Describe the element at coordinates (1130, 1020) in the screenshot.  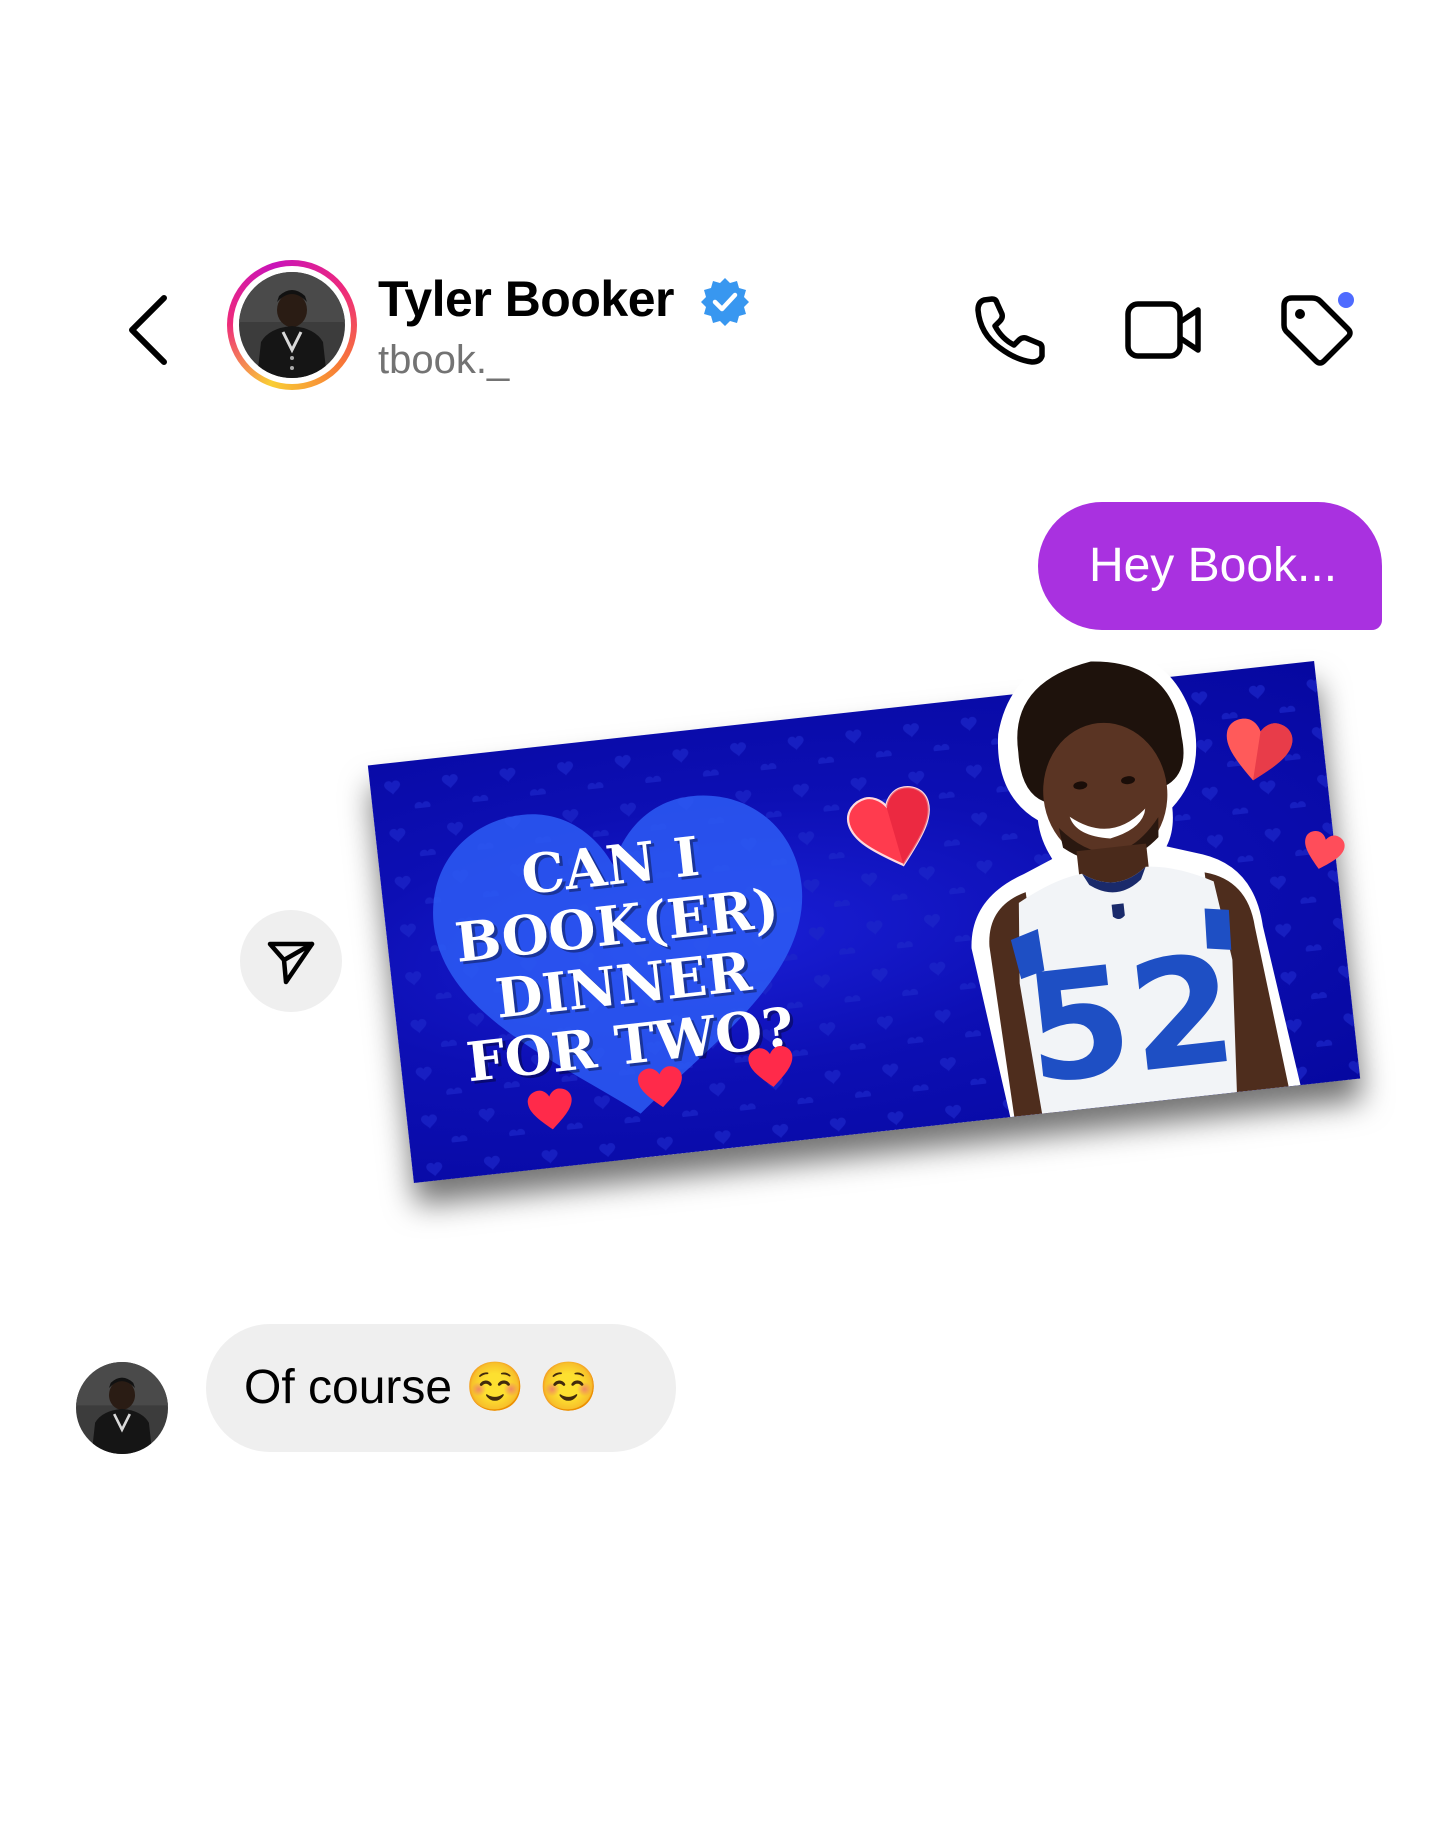
I see `jersey-number: 52` at that location.